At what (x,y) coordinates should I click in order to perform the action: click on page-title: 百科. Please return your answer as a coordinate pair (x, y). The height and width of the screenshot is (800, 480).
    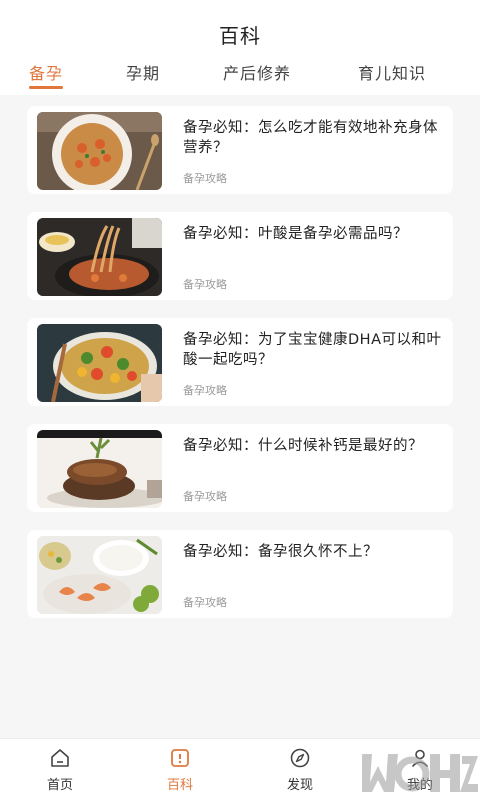
    Looking at the image, I should click on (240, 36).